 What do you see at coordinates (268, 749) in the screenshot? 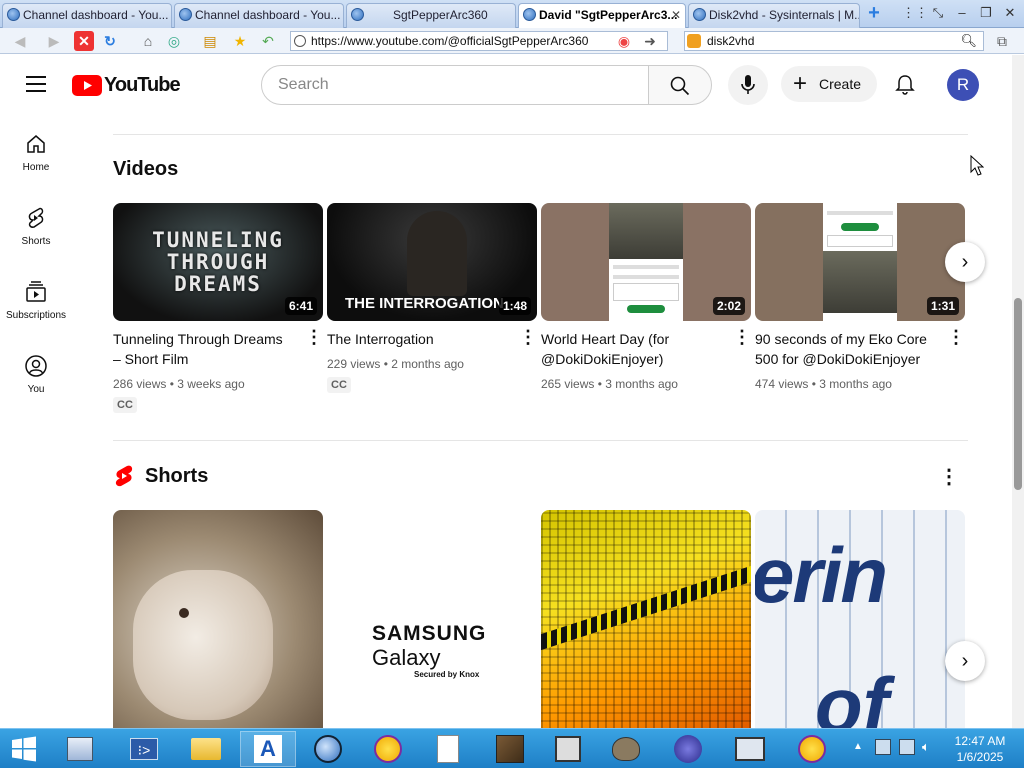
I see `app-a-icon: A` at bounding box center [268, 749].